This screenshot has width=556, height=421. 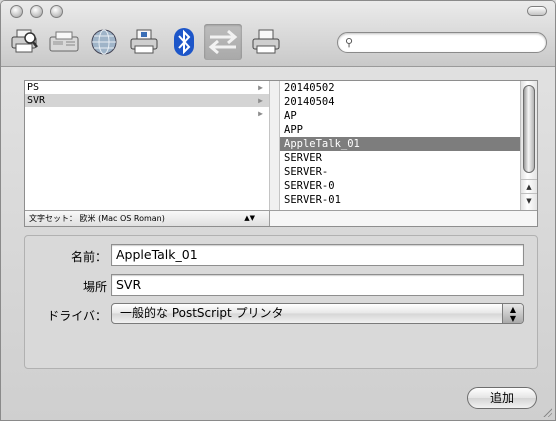 I want to click on zone-column: PS ▶ SVR ▶ ▶, so click(x=147, y=145).